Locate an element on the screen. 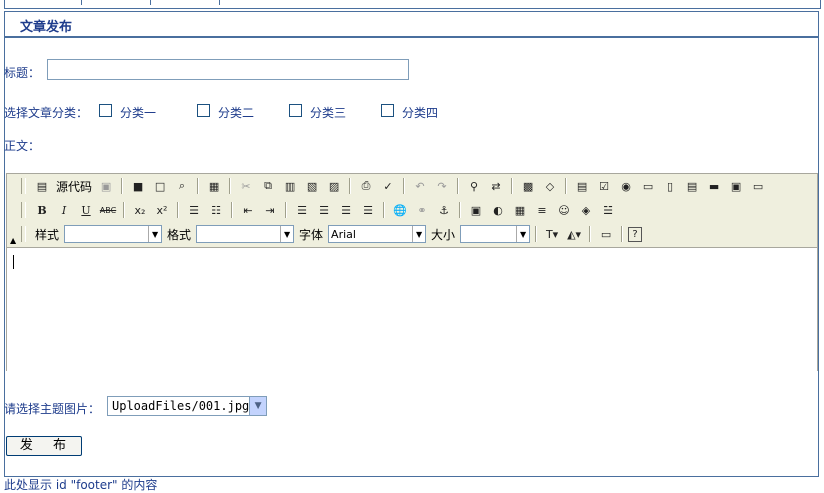  image-select-value: UploadFiles/001.jpg is located at coordinates (181, 406).